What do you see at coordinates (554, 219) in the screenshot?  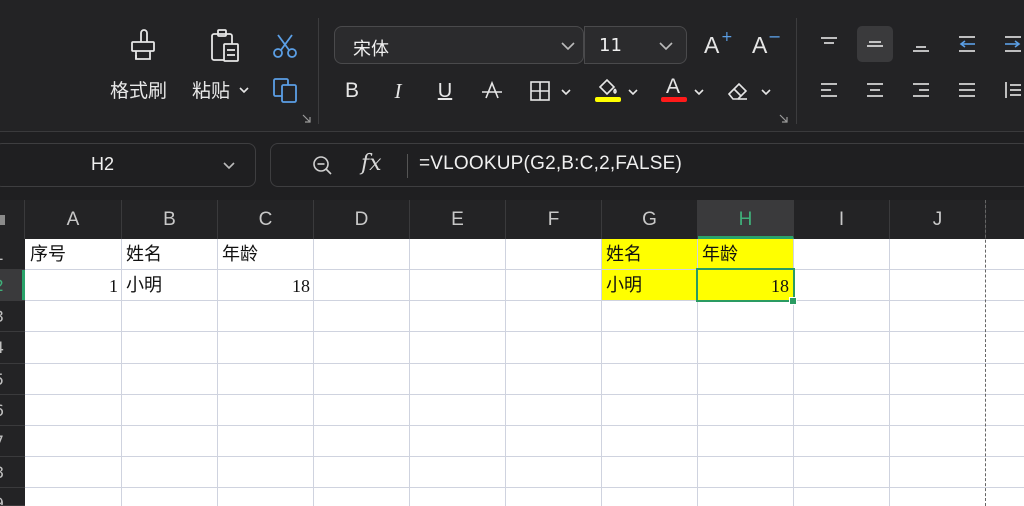 I see `column-header-f: F` at bounding box center [554, 219].